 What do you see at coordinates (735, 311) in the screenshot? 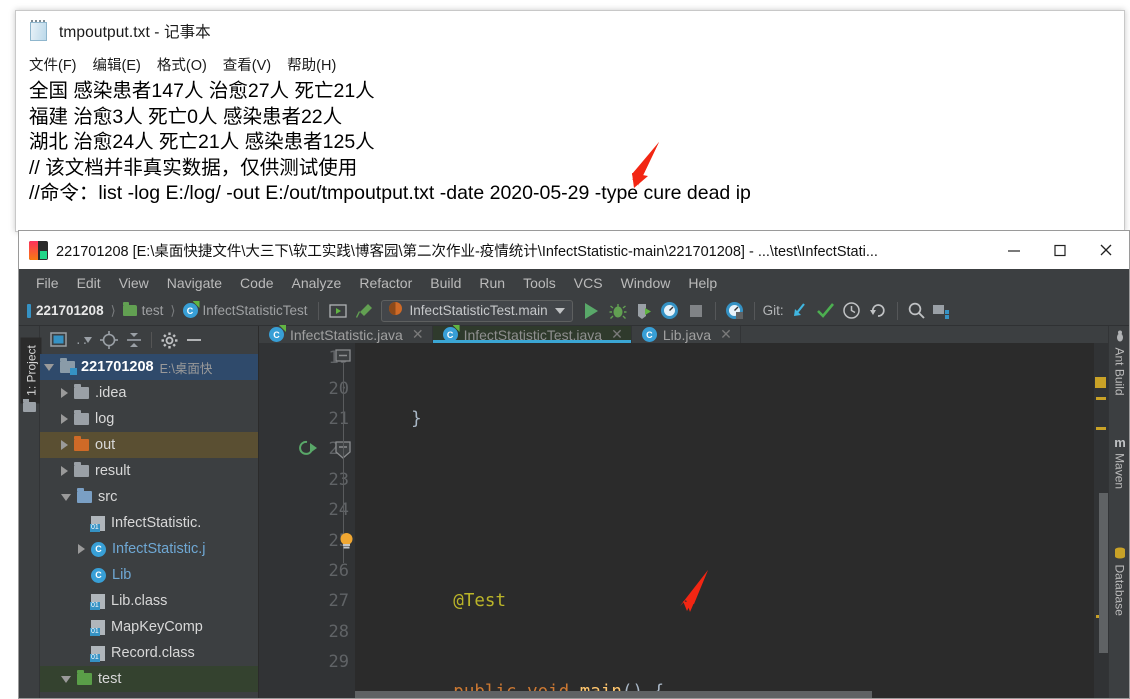
I see `attach-profiler-button` at bounding box center [735, 311].